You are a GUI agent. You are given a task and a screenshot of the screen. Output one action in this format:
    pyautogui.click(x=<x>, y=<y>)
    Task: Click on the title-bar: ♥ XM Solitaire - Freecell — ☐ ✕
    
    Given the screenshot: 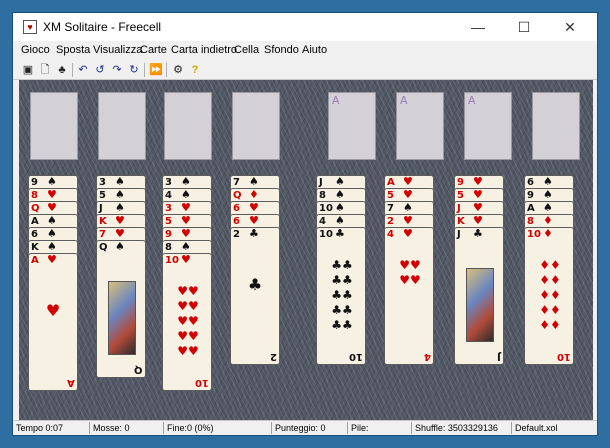 What is the action you would take?
    pyautogui.click(x=305, y=27)
    